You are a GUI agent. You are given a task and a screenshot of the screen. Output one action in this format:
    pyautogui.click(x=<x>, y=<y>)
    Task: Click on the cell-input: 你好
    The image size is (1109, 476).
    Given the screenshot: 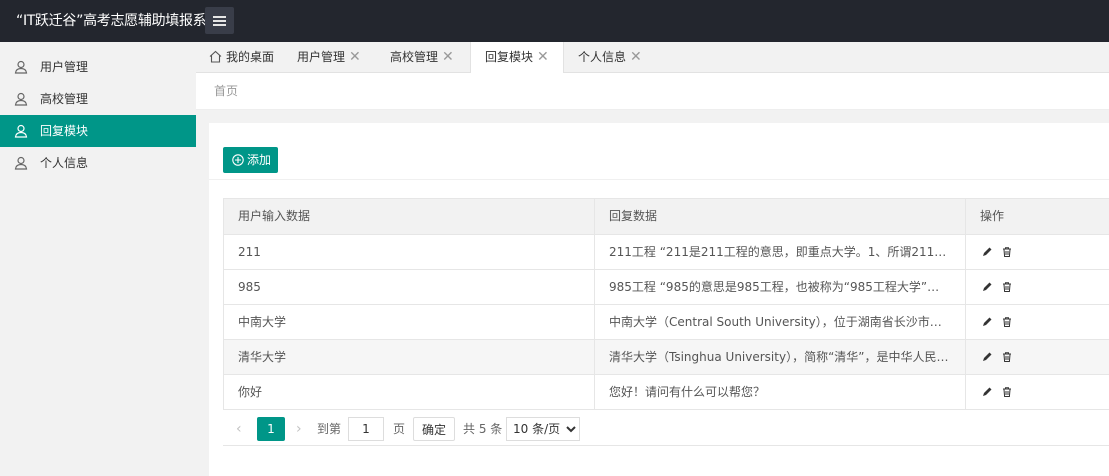 What is the action you would take?
    pyautogui.click(x=409, y=392)
    